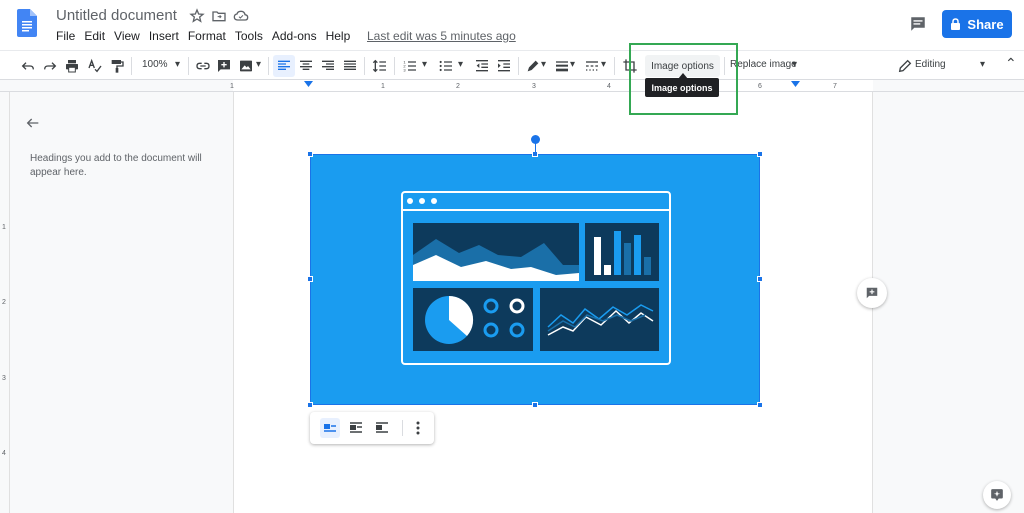 The image size is (1024, 513). What do you see at coordinates (930, 64) in the screenshot?
I see `editing-mode-select: Editing` at bounding box center [930, 64].